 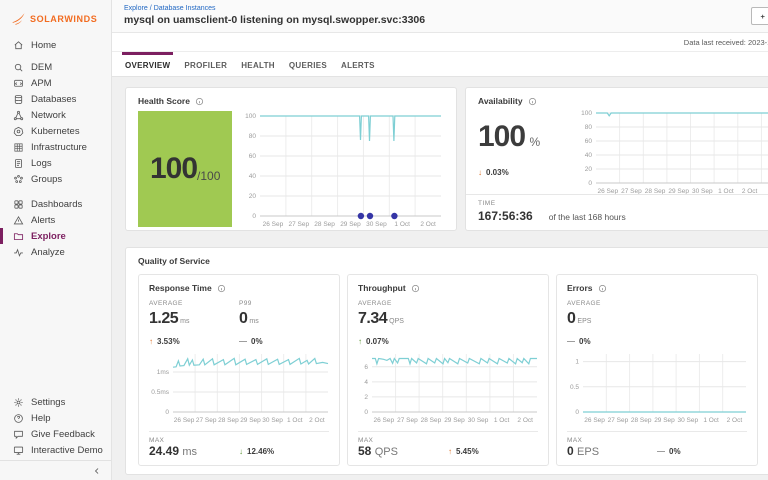 I want to click on sidebar-item-dashboards: Dashboards, so click(x=55, y=204).